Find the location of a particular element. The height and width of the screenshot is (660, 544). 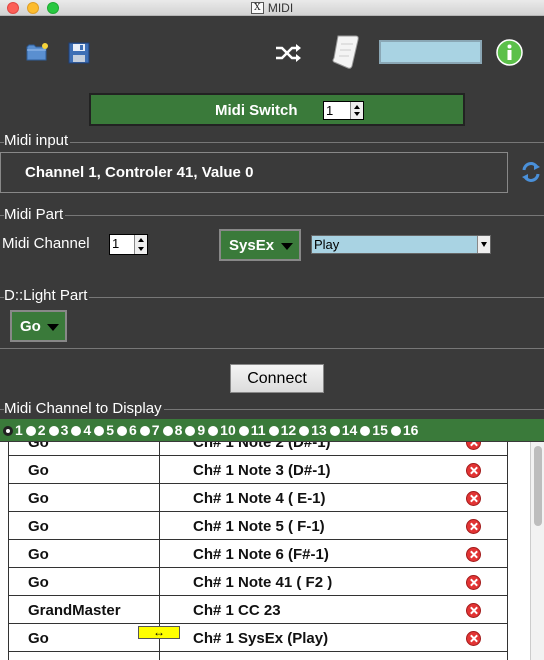

midi-switch-spinner: 1 is located at coordinates (343, 110).